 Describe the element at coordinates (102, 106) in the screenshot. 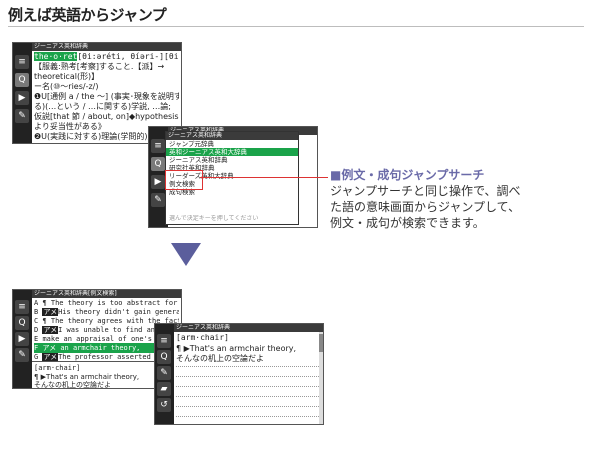

I see `entry-line: る)(…という / …に関する)学説, …論;` at that location.